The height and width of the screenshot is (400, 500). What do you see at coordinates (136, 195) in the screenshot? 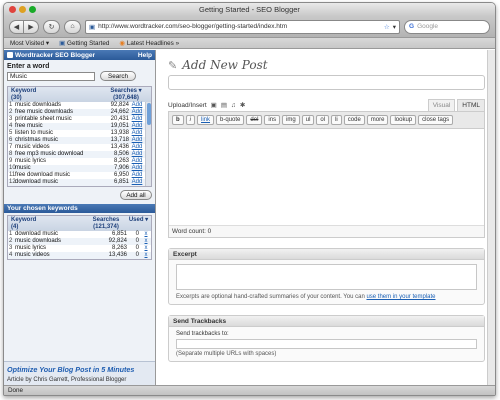
I see `add-all-button: Add all` at bounding box center [136, 195].